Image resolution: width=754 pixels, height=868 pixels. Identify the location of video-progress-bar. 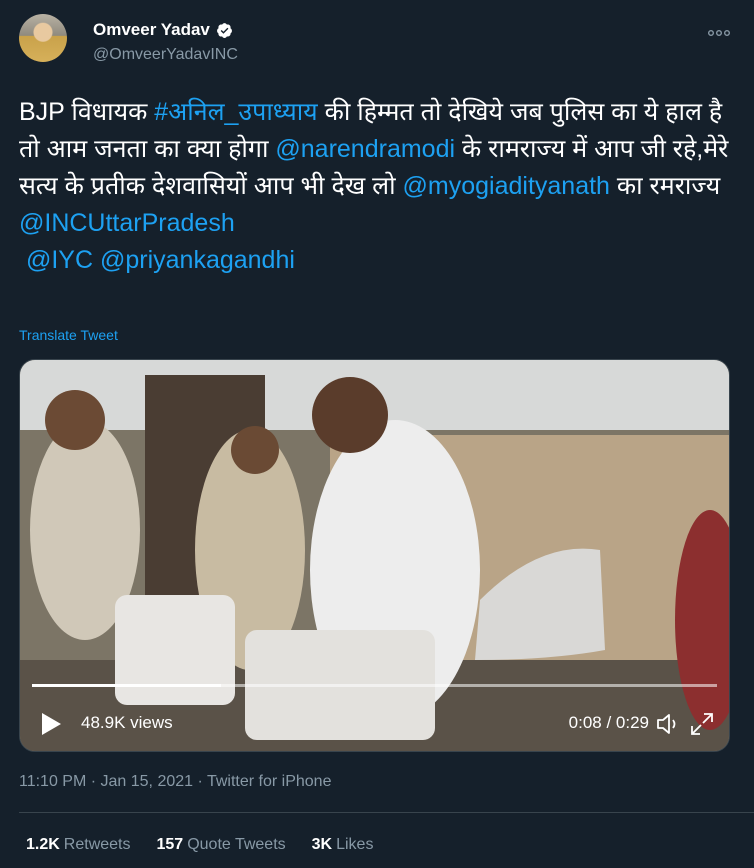
(374, 685).